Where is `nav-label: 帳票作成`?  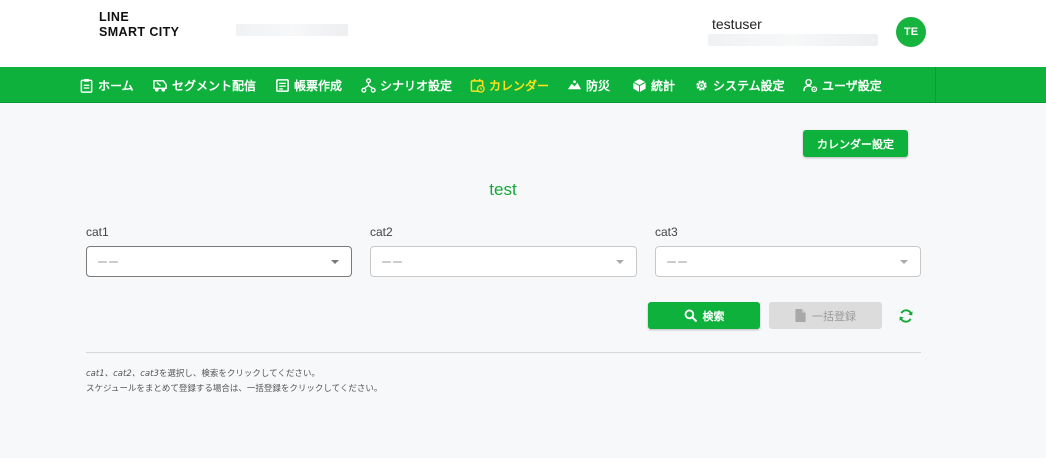 nav-label: 帳票作成 is located at coordinates (318, 85).